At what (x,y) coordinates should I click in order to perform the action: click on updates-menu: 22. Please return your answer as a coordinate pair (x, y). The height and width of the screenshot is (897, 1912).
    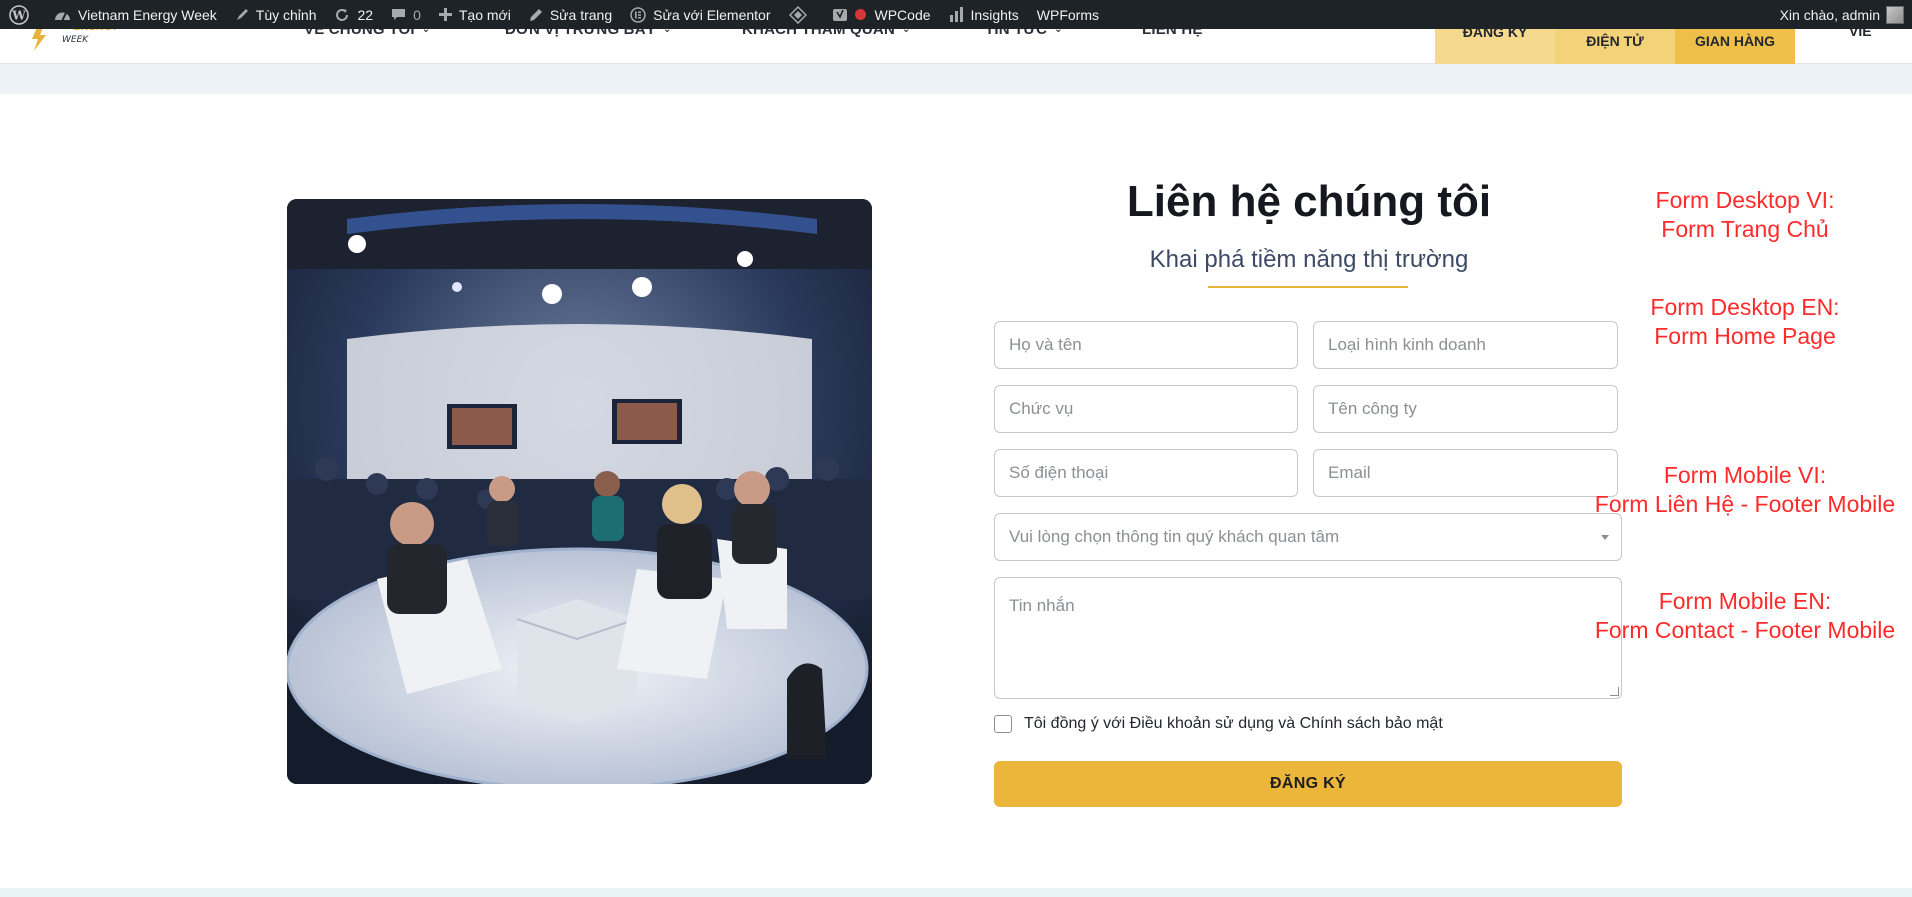
    Looking at the image, I should click on (353, 14).